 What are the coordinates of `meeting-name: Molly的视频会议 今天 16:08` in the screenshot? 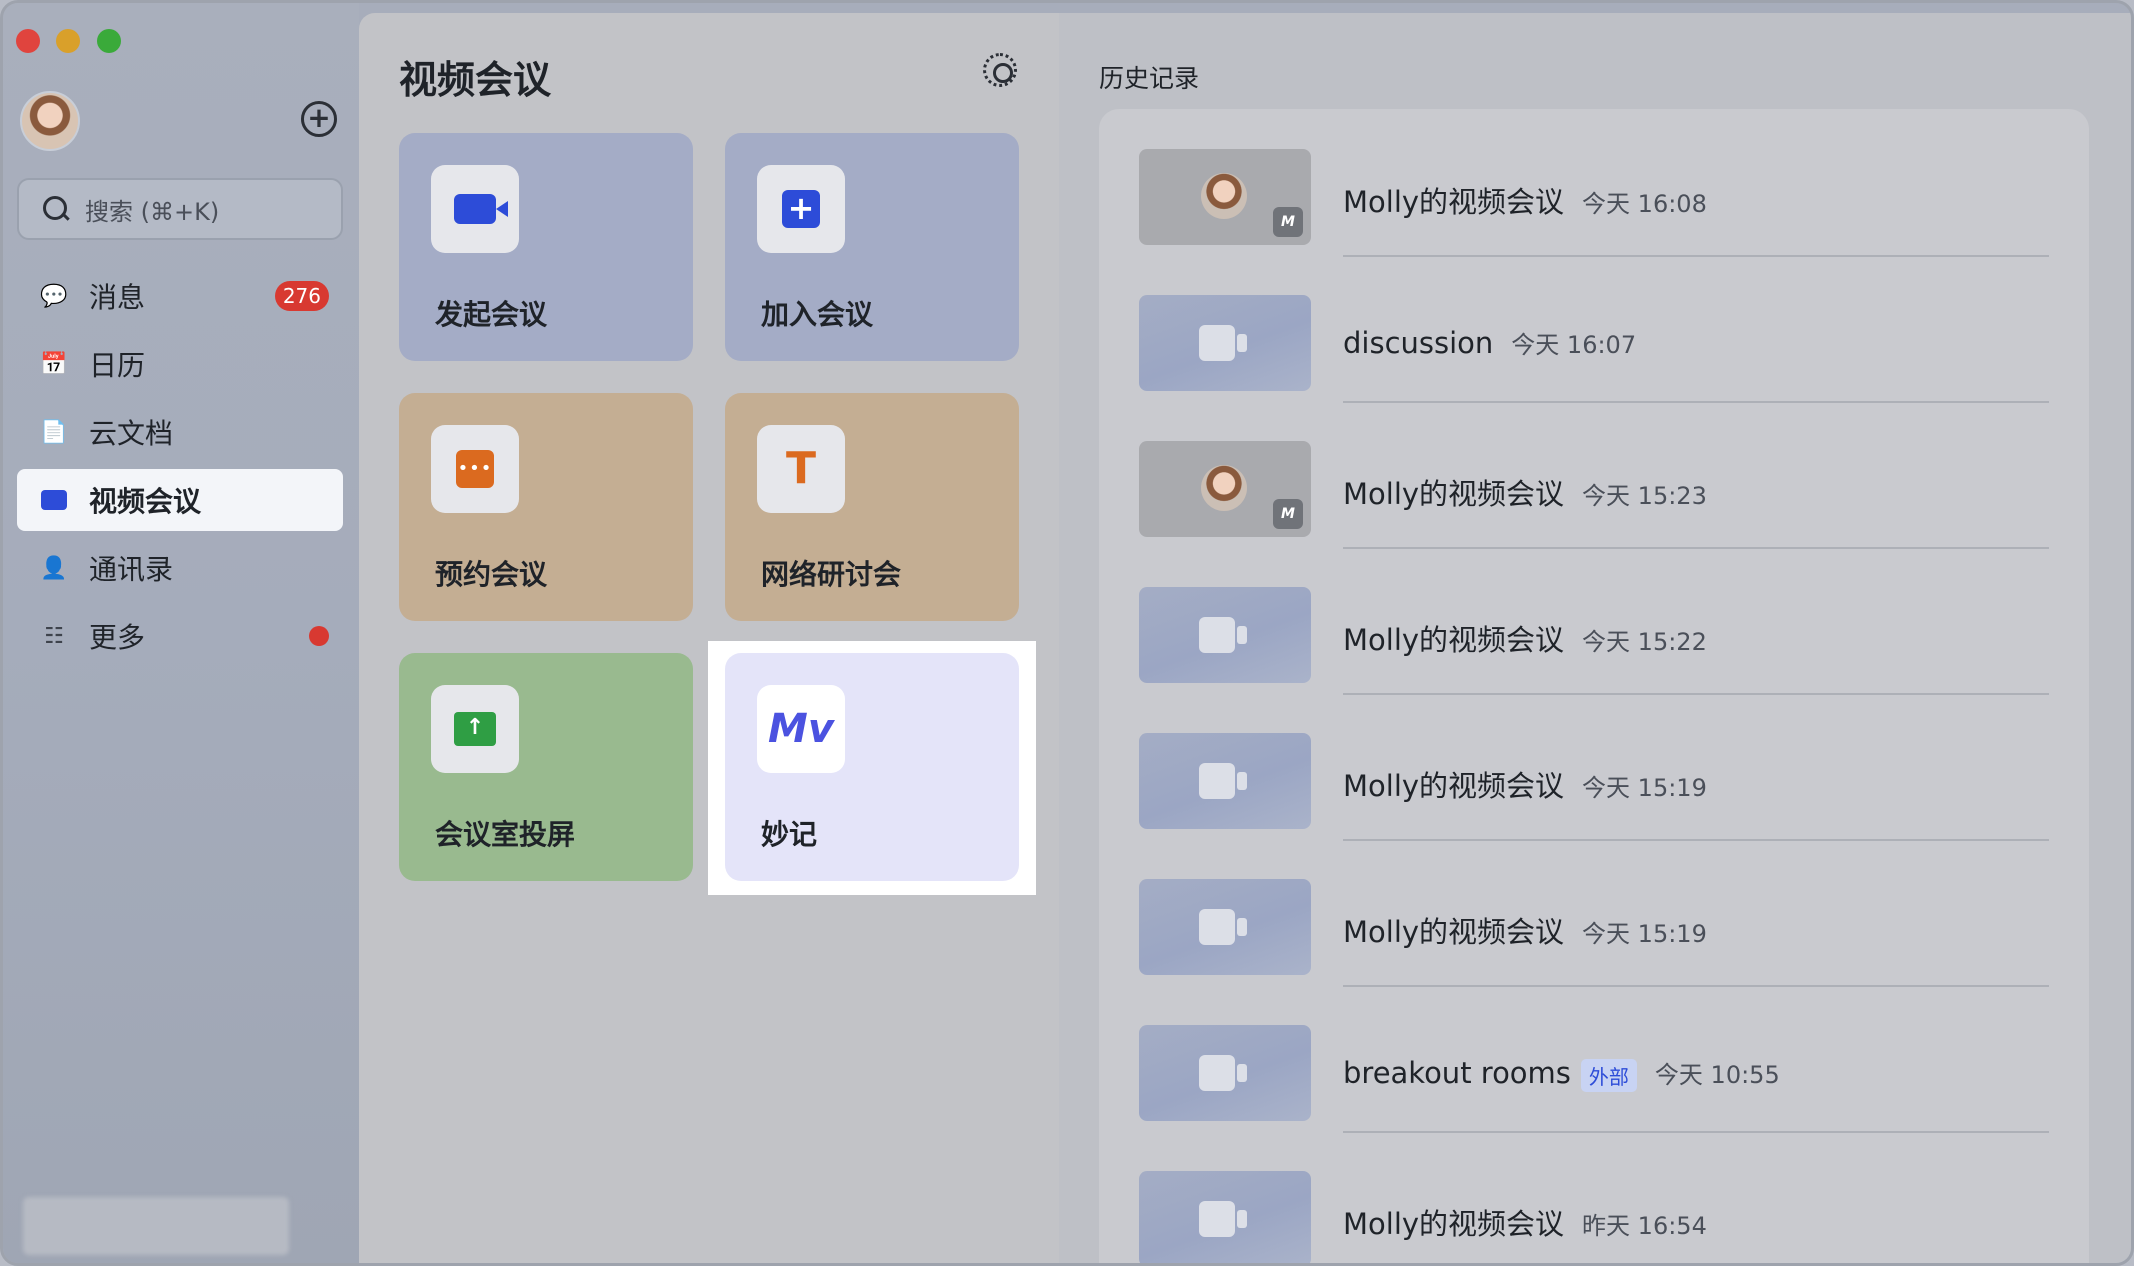 It's located at (1525, 202).